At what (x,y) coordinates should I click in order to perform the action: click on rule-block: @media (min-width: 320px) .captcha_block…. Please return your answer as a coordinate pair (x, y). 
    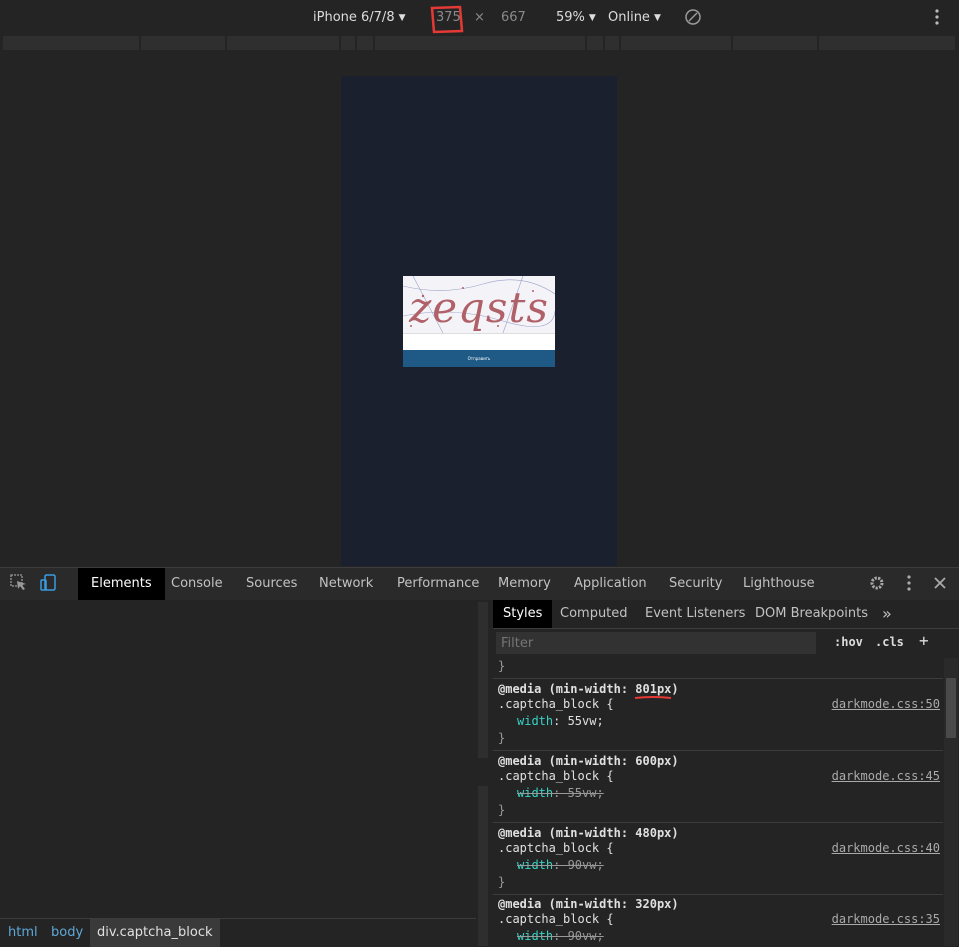
    Looking at the image, I should click on (718, 920).